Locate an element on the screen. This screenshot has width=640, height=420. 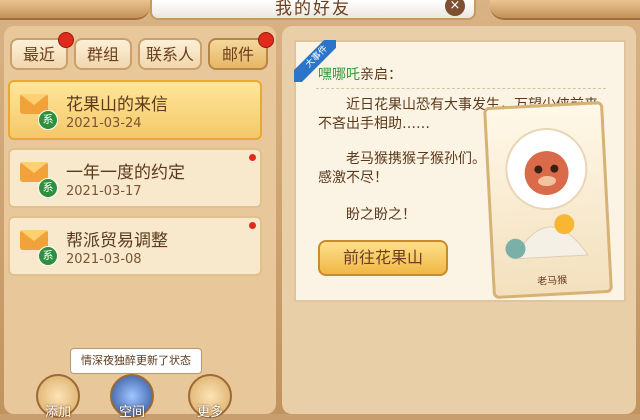
space-label: 空间 is located at coordinates (131, 412).